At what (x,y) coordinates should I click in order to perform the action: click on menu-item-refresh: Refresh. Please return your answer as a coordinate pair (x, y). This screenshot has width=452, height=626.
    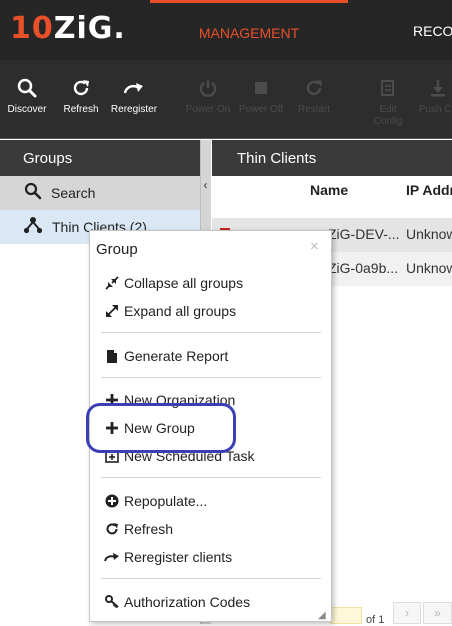
    Looking at the image, I should click on (138, 529).